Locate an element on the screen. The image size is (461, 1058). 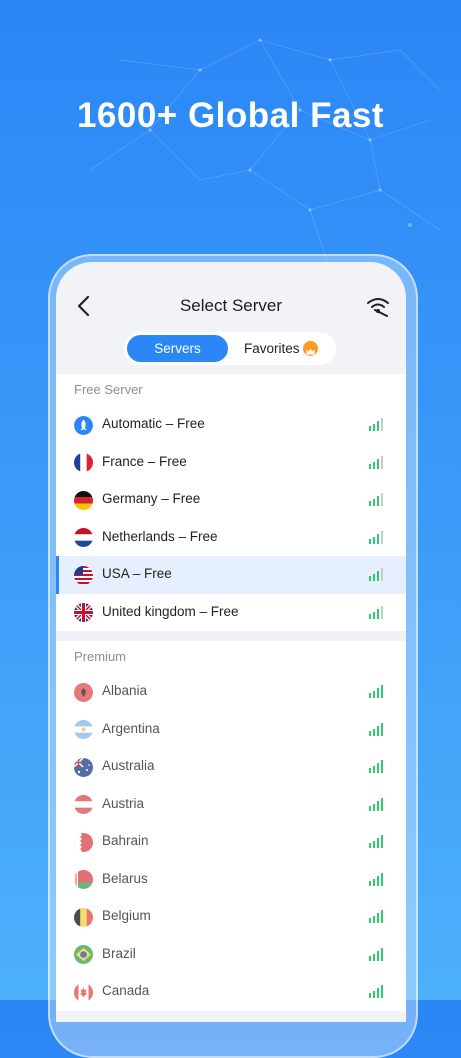
server-row-france: France – Free is located at coordinates (231, 463).